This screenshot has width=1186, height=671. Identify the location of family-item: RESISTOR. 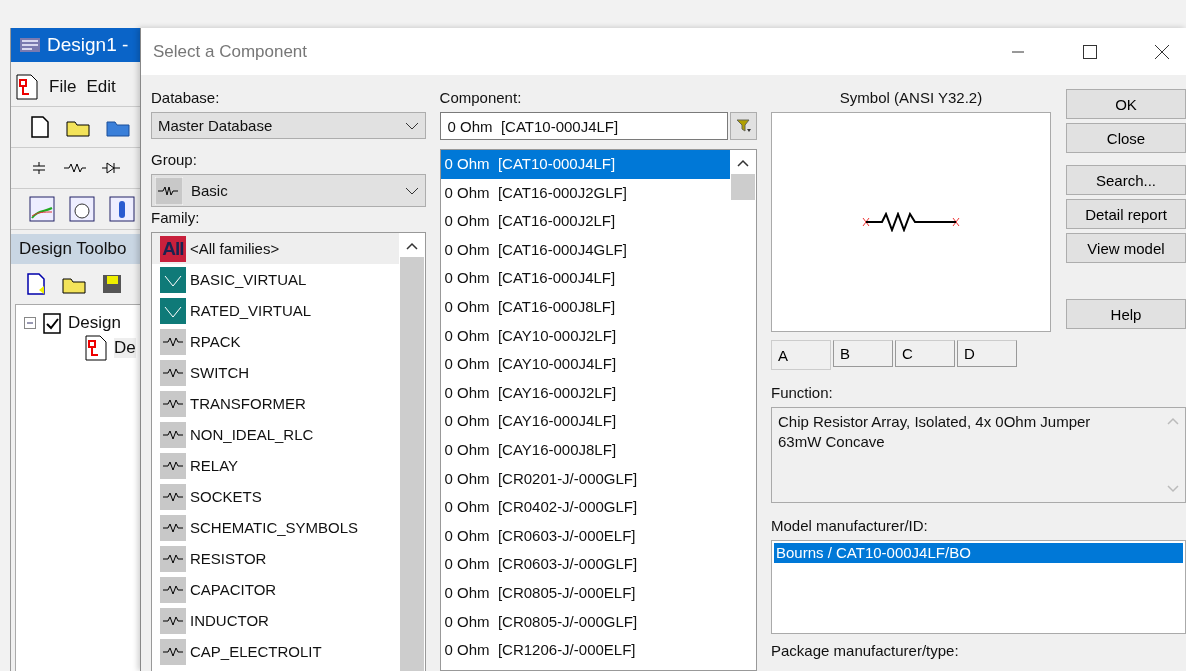
(275, 558).